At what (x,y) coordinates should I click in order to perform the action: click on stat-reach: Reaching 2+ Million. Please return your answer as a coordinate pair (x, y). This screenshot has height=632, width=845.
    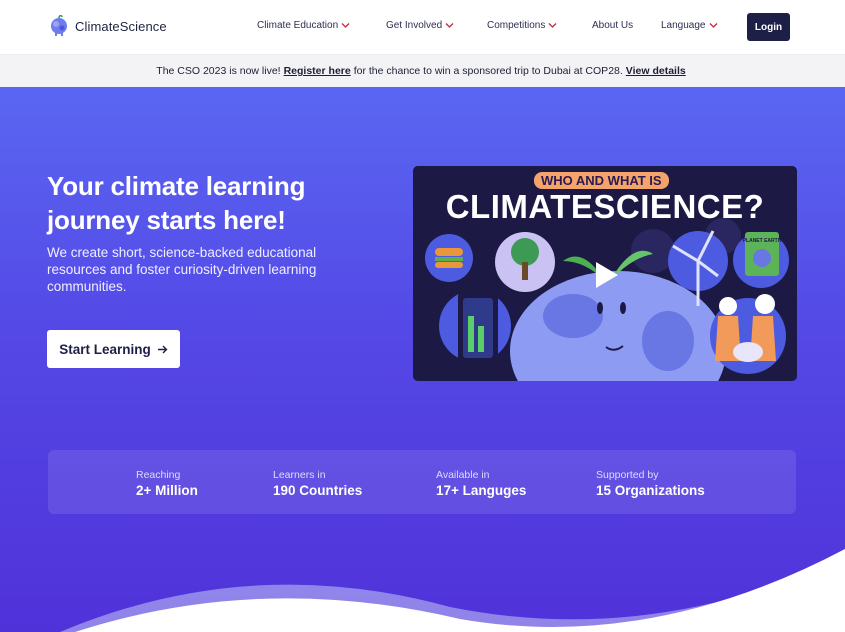
    Looking at the image, I should click on (167, 483).